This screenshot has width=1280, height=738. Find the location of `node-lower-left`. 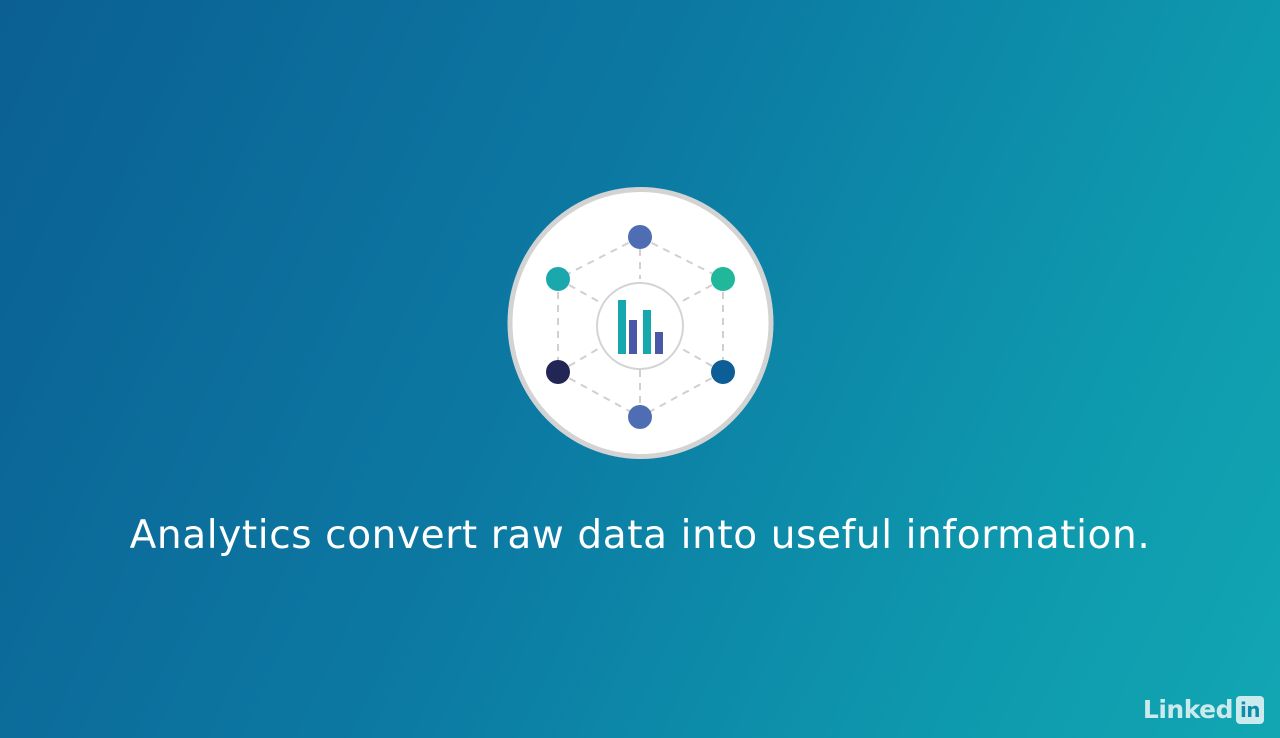

node-lower-left is located at coordinates (558, 372).